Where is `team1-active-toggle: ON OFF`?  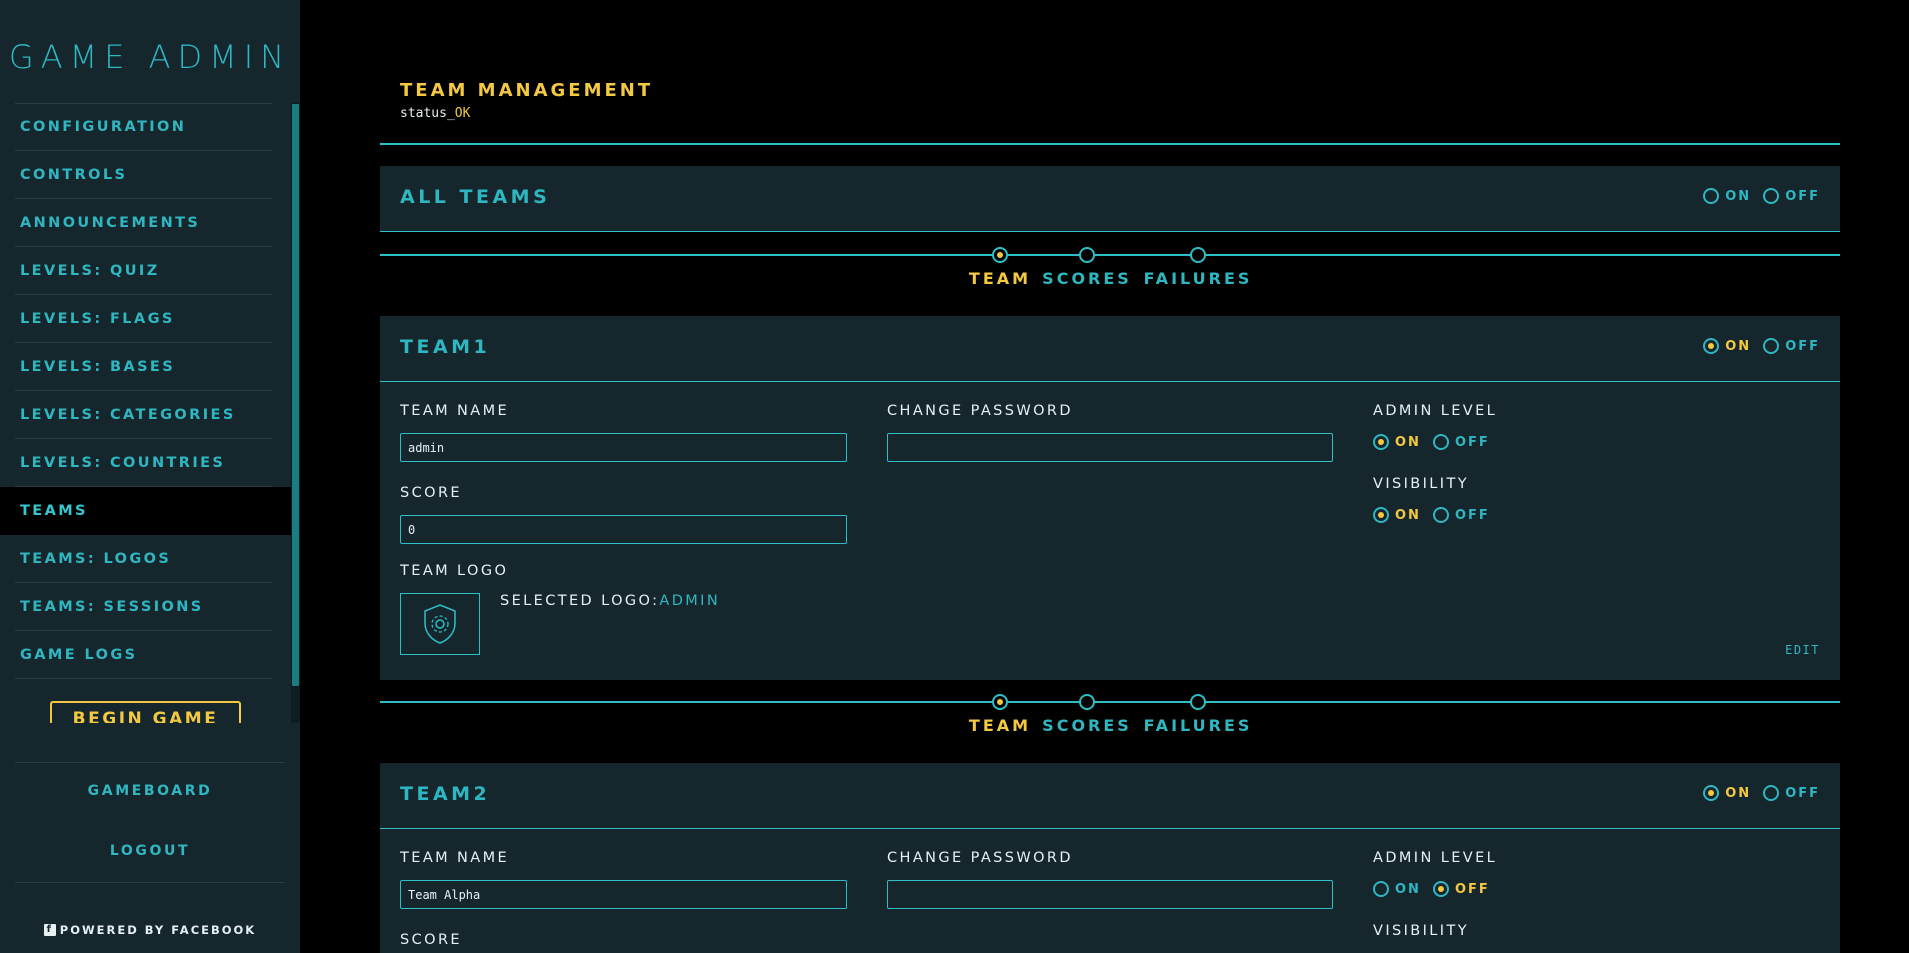
team1-active-toggle: ON OFF is located at coordinates (1761, 346).